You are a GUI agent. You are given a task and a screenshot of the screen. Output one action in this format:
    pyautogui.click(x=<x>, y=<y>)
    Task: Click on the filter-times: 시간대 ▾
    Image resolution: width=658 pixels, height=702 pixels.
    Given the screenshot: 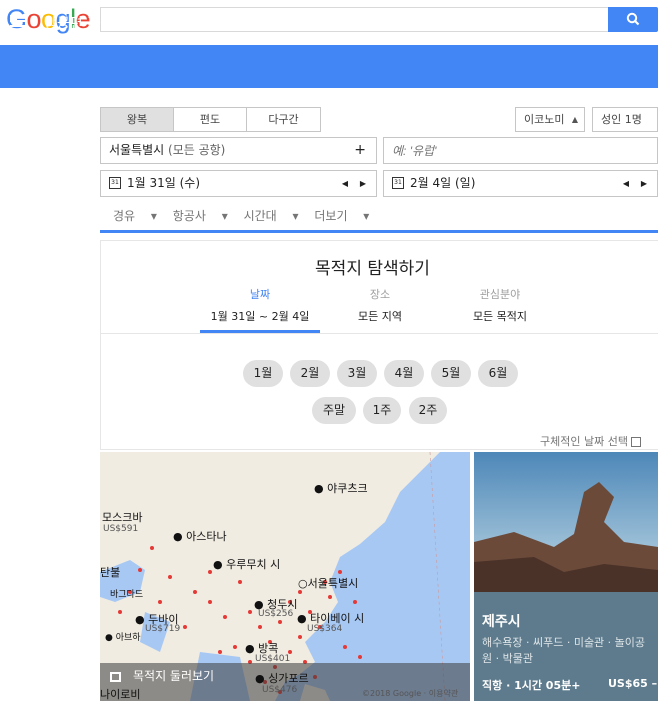 What is the action you would take?
    pyautogui.click(x=271, y=216)
    